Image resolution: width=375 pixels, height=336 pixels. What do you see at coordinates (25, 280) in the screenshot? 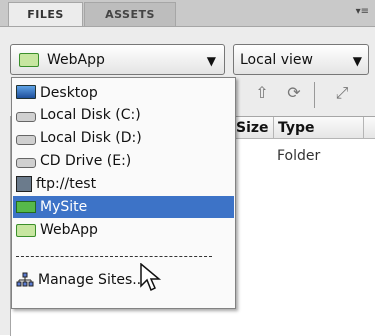
I see `manage-sites-icon` at bounding box center [25, 280].